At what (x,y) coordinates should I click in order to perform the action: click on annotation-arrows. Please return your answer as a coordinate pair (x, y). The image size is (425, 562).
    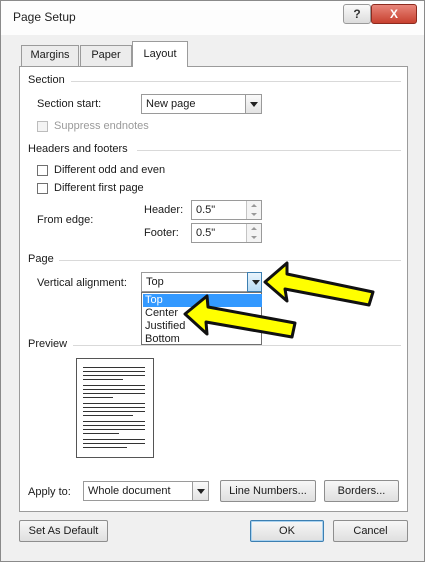
    Looking at the image, I should click on (279, 300).